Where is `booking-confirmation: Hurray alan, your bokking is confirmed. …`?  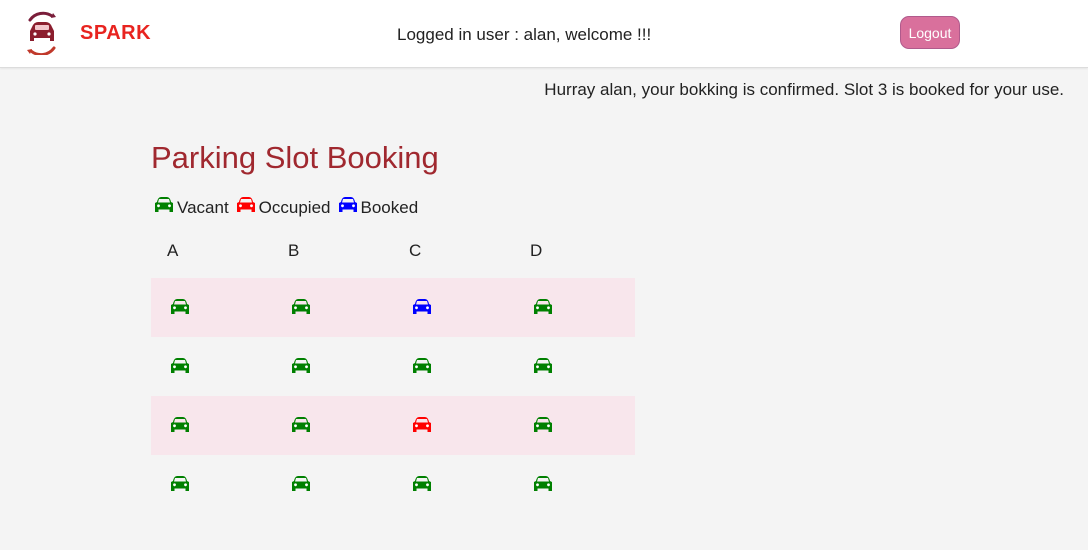
booking-confirmation: Hurray alan, your bokking is confirmed. … is located at coordinates (804, 89).